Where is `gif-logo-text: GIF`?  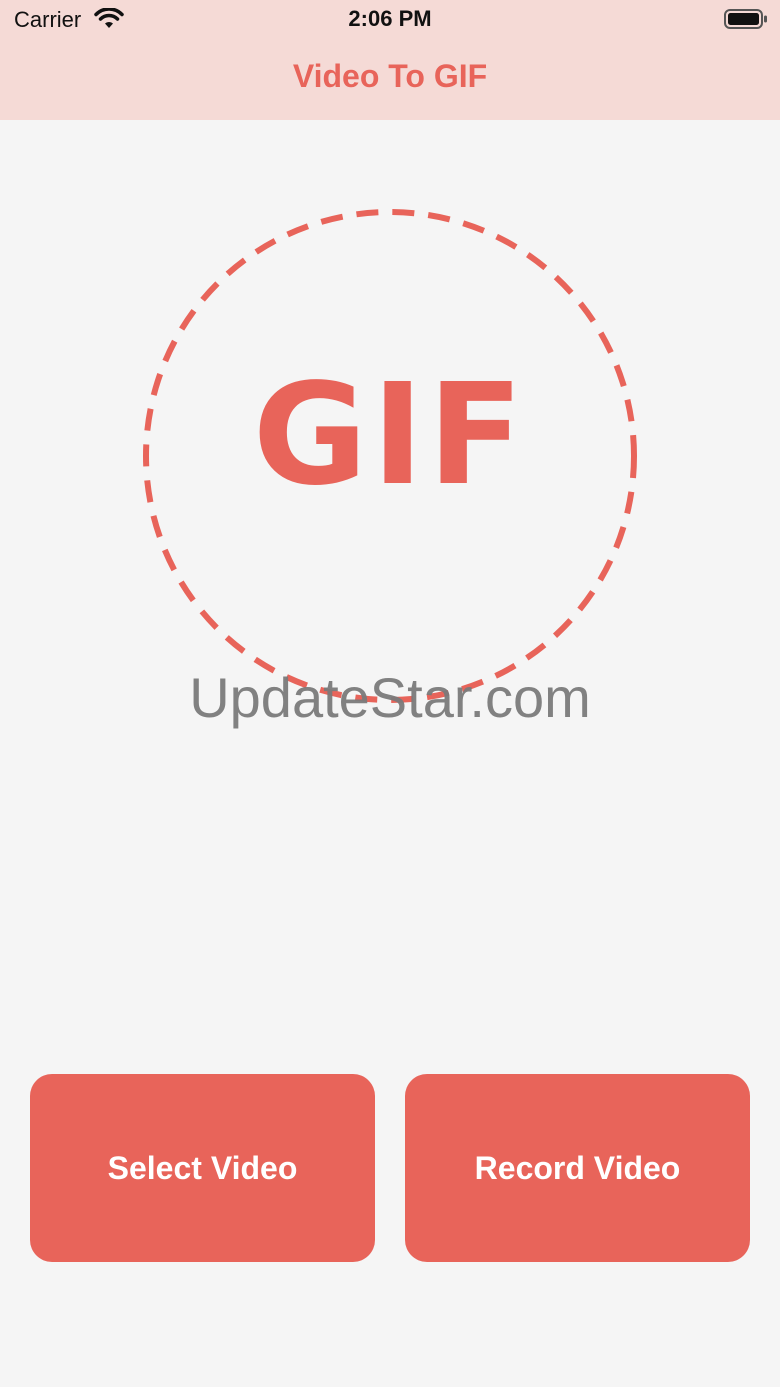
gif-logo-text: GIF is located at coordinates (390, 435).